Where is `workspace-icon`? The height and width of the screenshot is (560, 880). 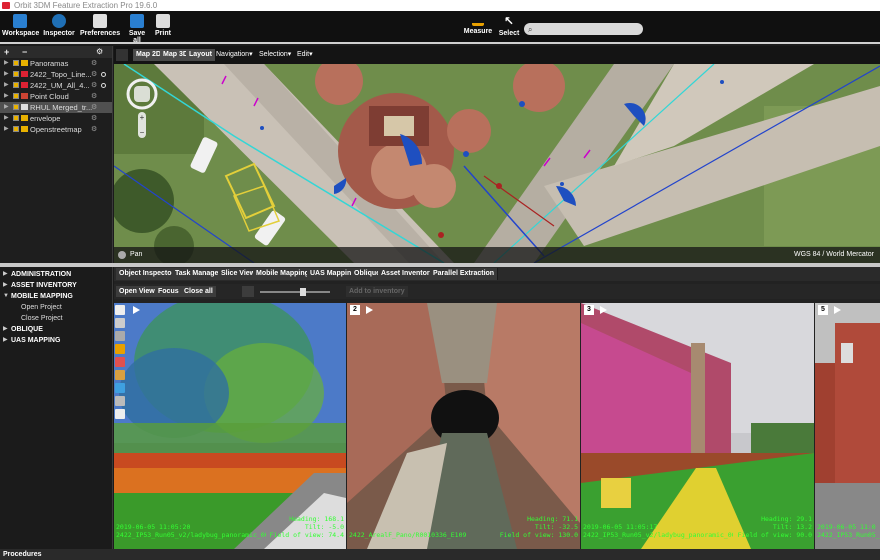
workspace-icon is located at coordinates (20, 21).